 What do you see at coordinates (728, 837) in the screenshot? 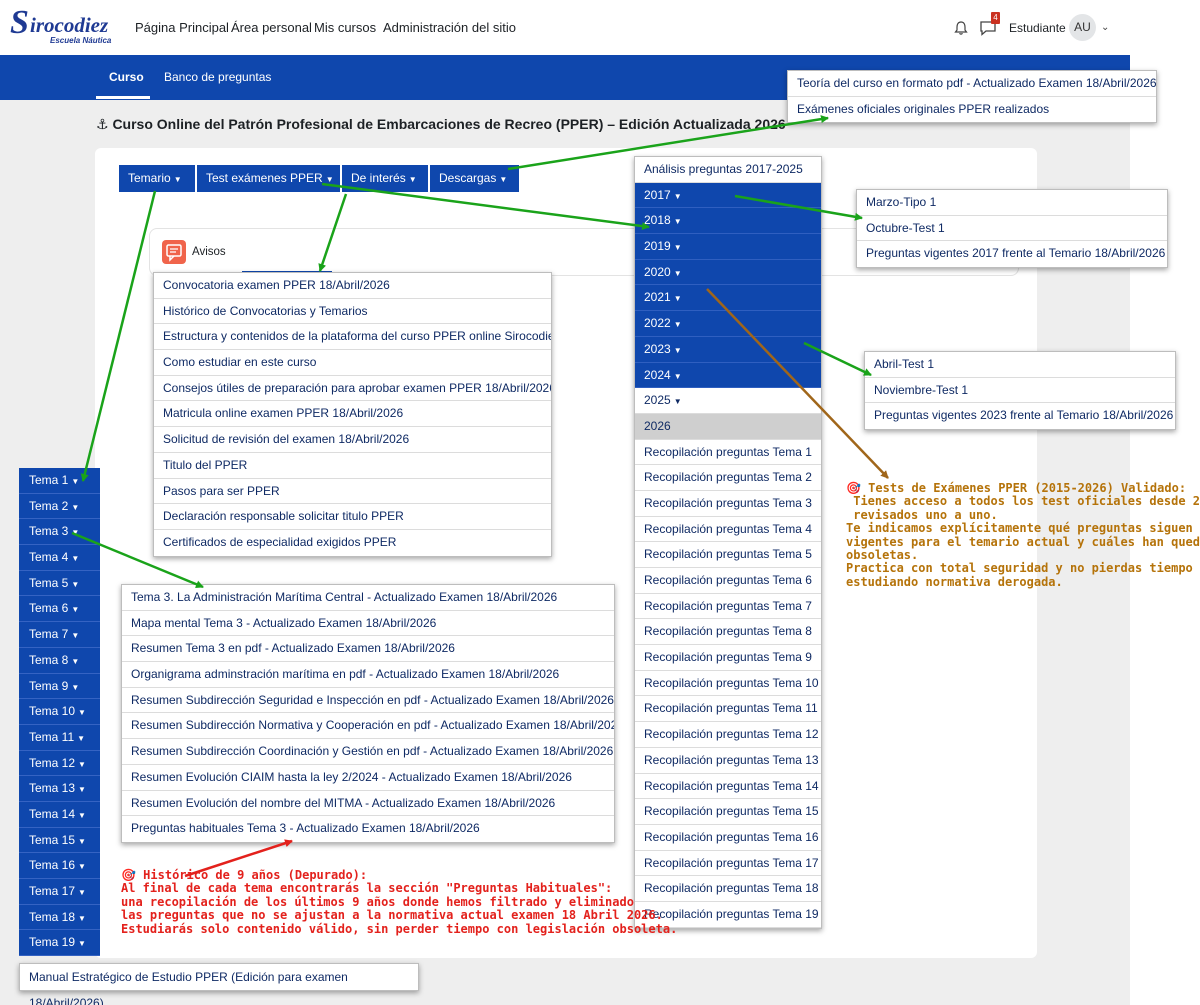
I see `recopilacion-item: Recopilación preguntas Tema 16` at bounding box center [728, 837].